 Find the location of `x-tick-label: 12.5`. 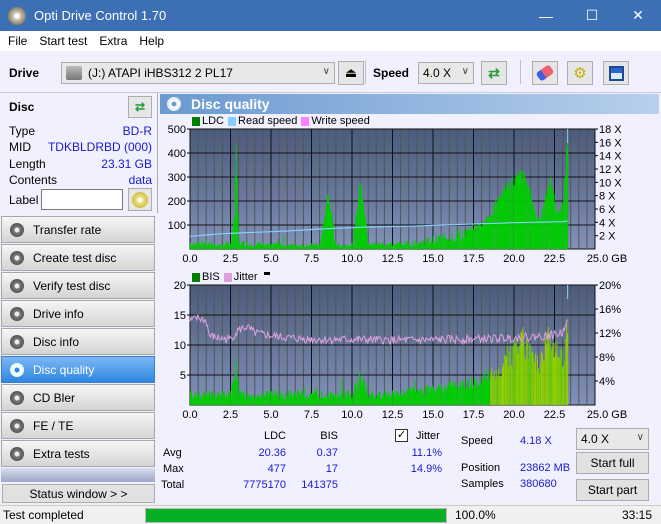

x-tick-label: 12.5 is located at coordinates (392, 258).